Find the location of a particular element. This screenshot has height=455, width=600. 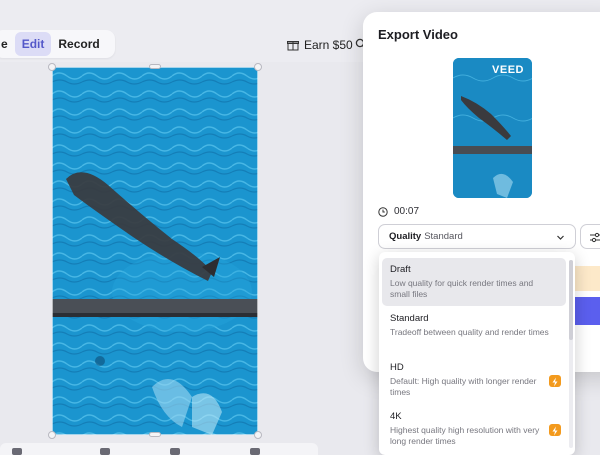

export-button is located at coordinates (587, 311).